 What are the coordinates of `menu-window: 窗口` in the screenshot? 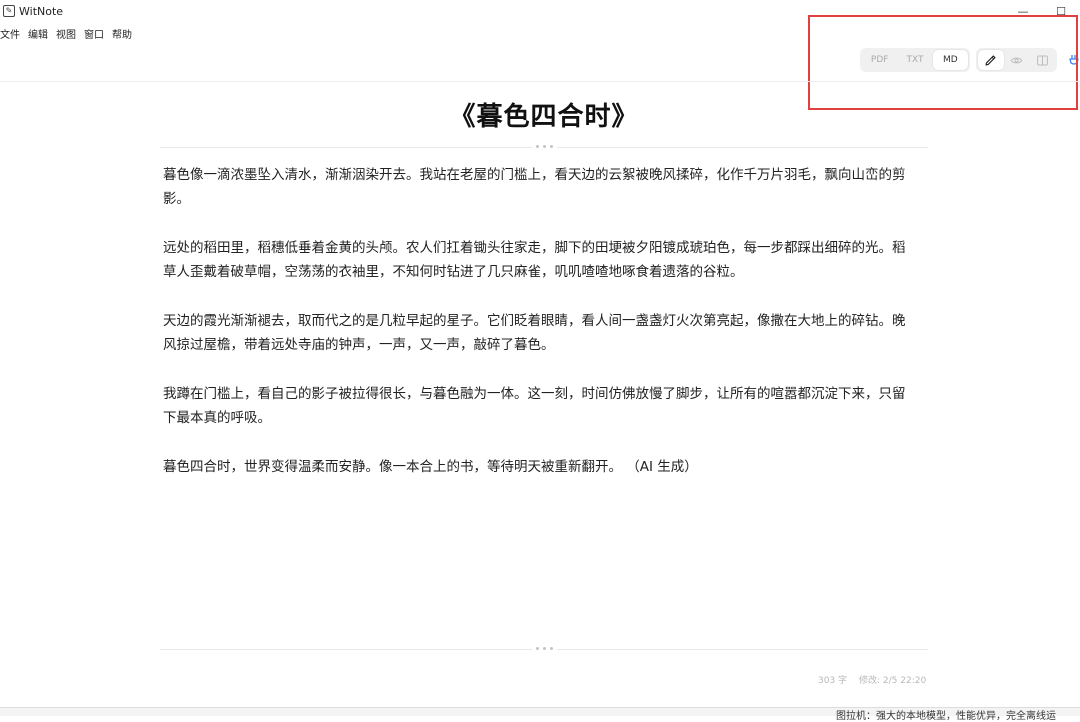 It's located at (94, 33).